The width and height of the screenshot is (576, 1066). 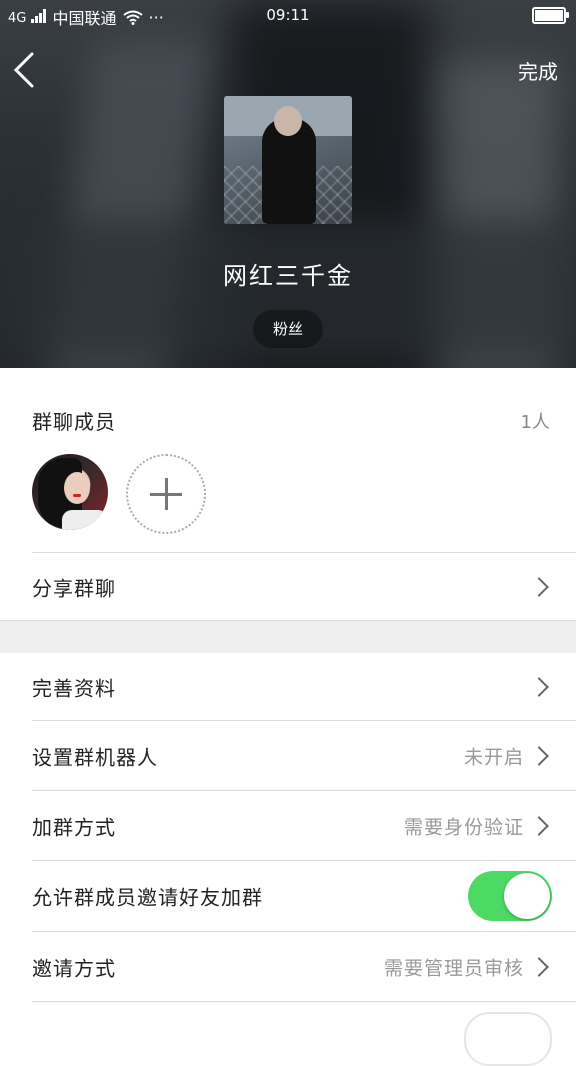 What do you see at coordinates (23, 70) in the screenshot?
I see `chevron-left-icon` at bounding box center [23, 70].